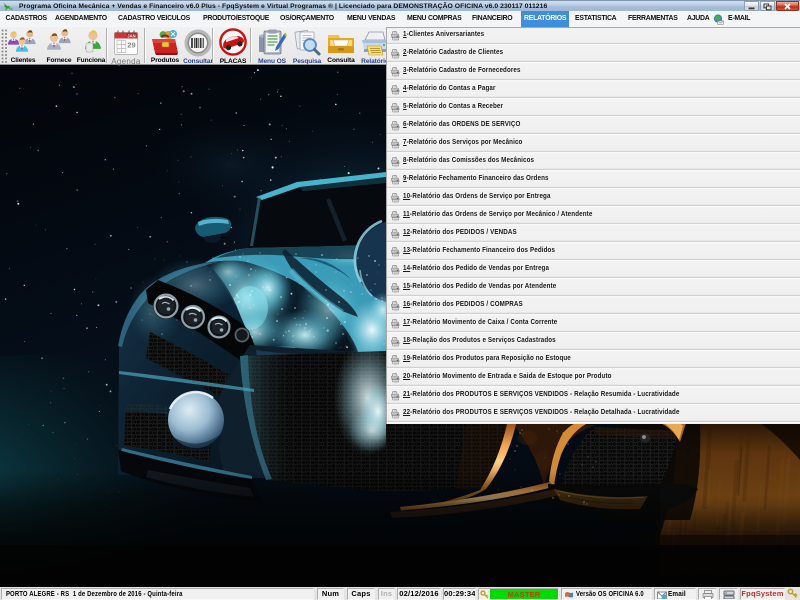  Describe the element at coordinates (131, 45) in the screenshot. I see `svg-text: 29` at that location.